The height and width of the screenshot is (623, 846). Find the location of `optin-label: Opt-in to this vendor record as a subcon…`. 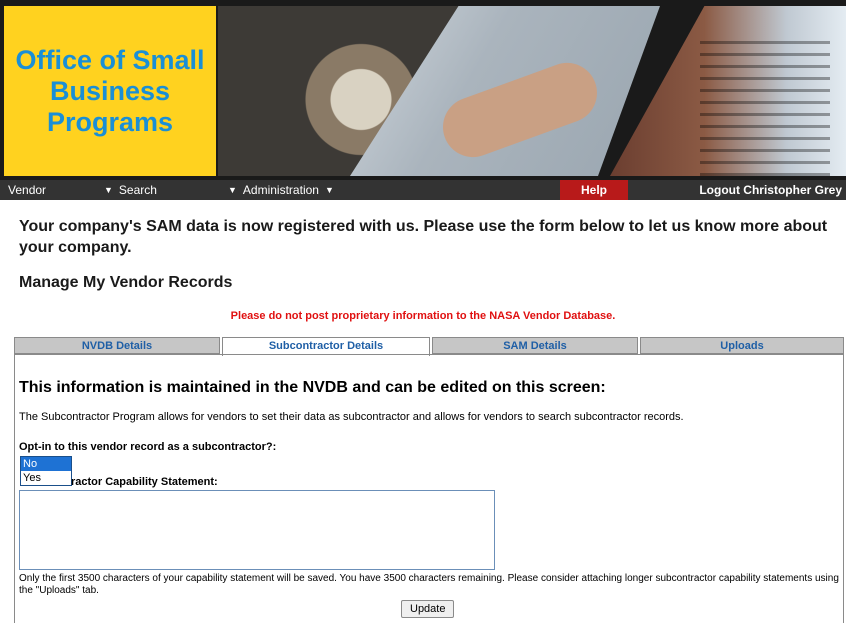

optin-label: Opt-in to this vendor record as a subcon… is located at coordinates (148, 447).